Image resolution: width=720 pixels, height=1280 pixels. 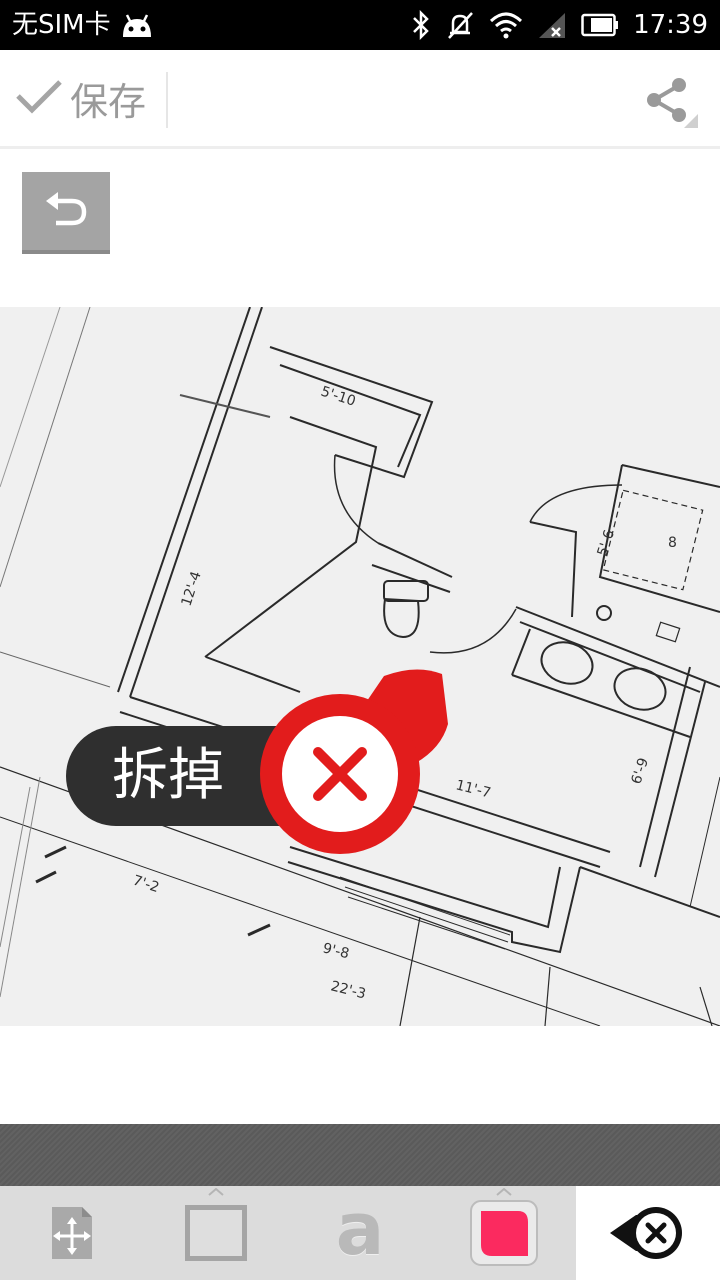 What do you see at coordinates (354, 761) in the screenshot?
I see `sticker-graphic` at bounding box center [354, 761].